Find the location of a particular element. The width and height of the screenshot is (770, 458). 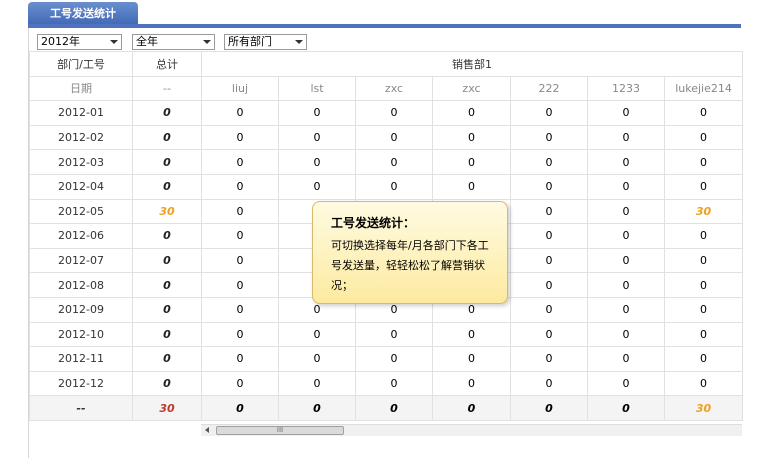

total-subheader: -- is located at coordinates (167, 88).